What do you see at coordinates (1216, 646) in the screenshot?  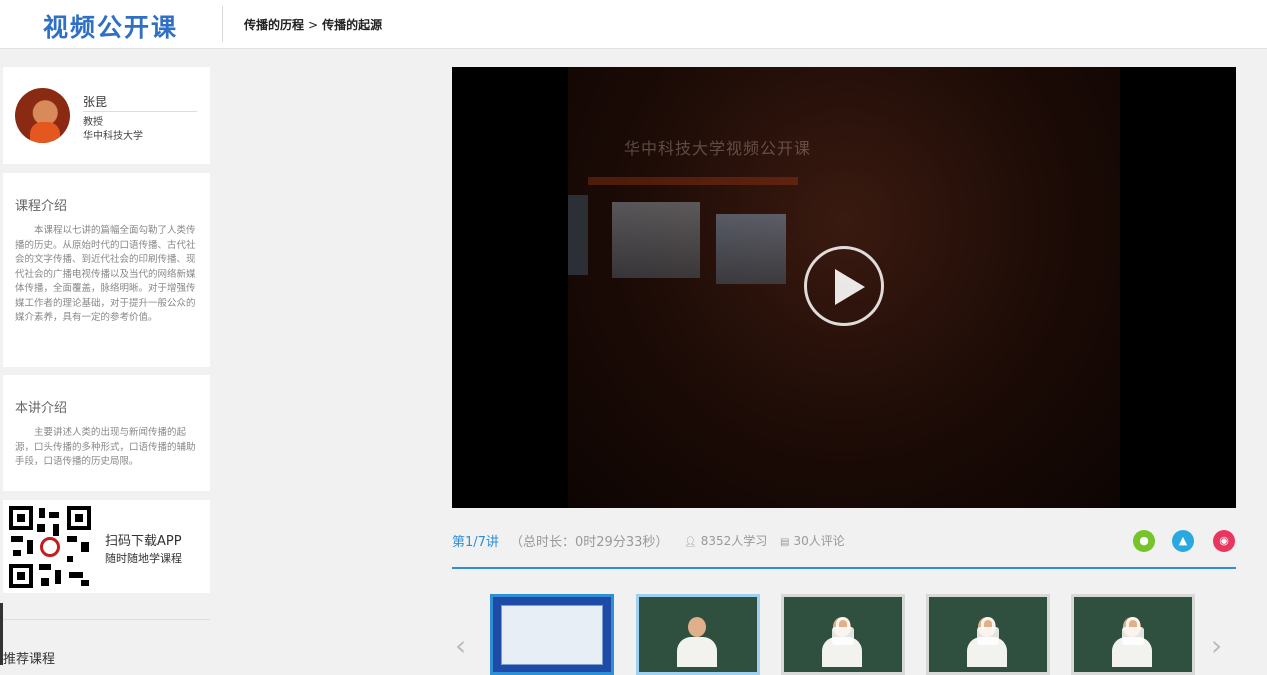 I see `chevron-right-icon: ›` at bounding box center [1216, 646].